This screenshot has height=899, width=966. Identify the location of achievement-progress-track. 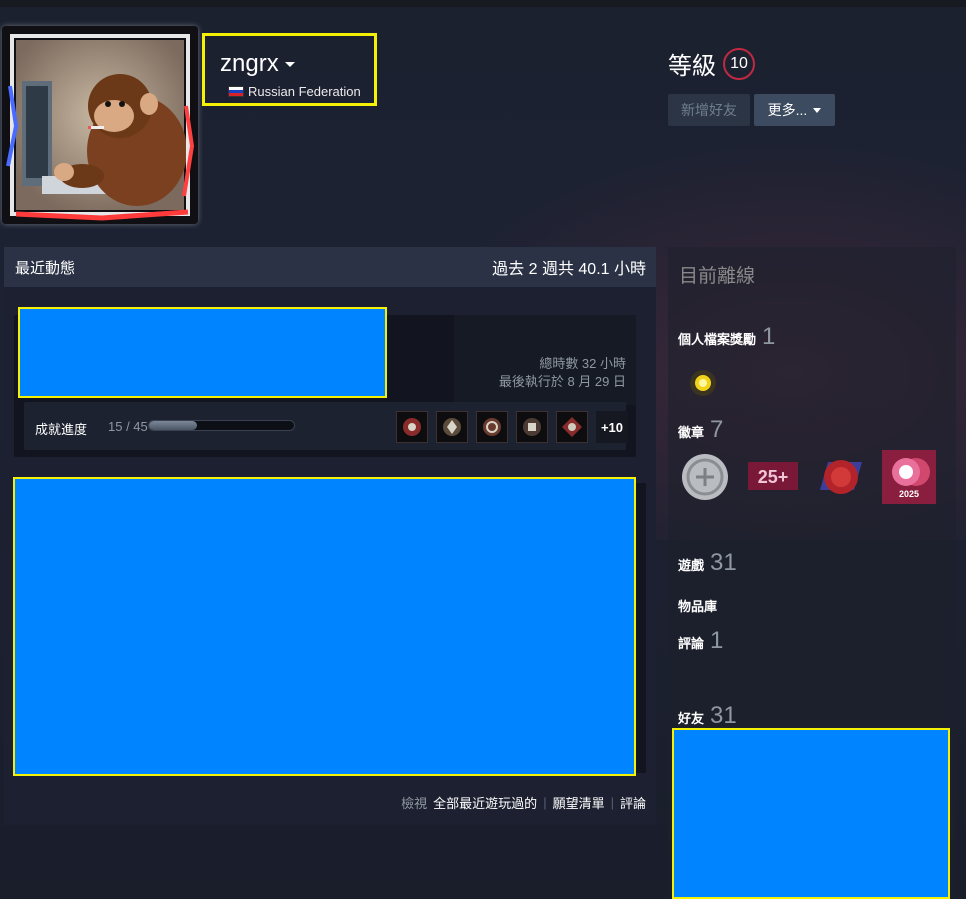
(221, 425).